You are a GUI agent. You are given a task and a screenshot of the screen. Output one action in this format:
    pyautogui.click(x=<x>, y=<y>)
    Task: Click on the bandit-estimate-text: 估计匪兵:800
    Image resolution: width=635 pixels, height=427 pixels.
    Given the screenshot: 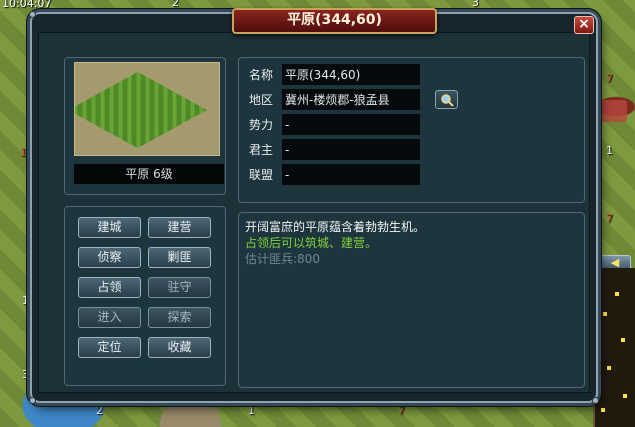 What is the action you would take?
    pyautogui.click(x=282, y=259)
    